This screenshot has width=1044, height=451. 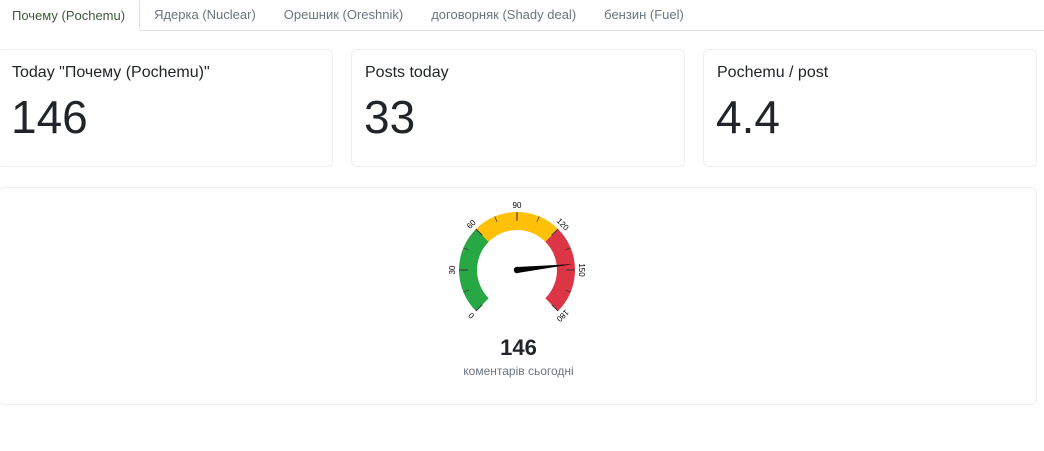 What do you see at coordinates (517, 270) in the screenshot?
I see `gauge-needle-hub` at bounding box center [517, 270].